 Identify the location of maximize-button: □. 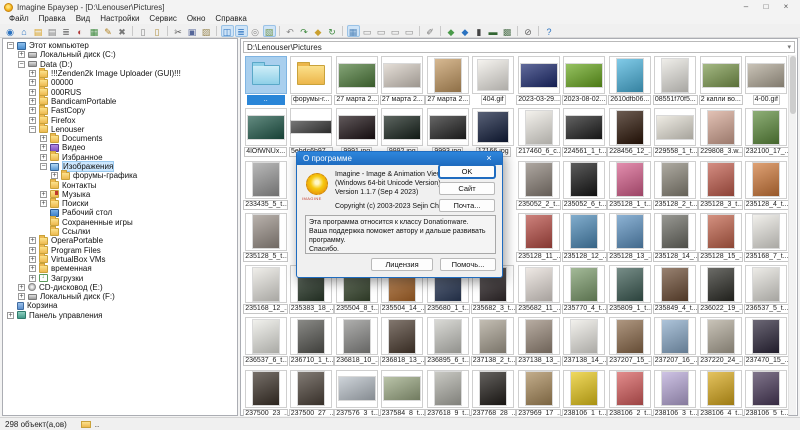
(766, 7).